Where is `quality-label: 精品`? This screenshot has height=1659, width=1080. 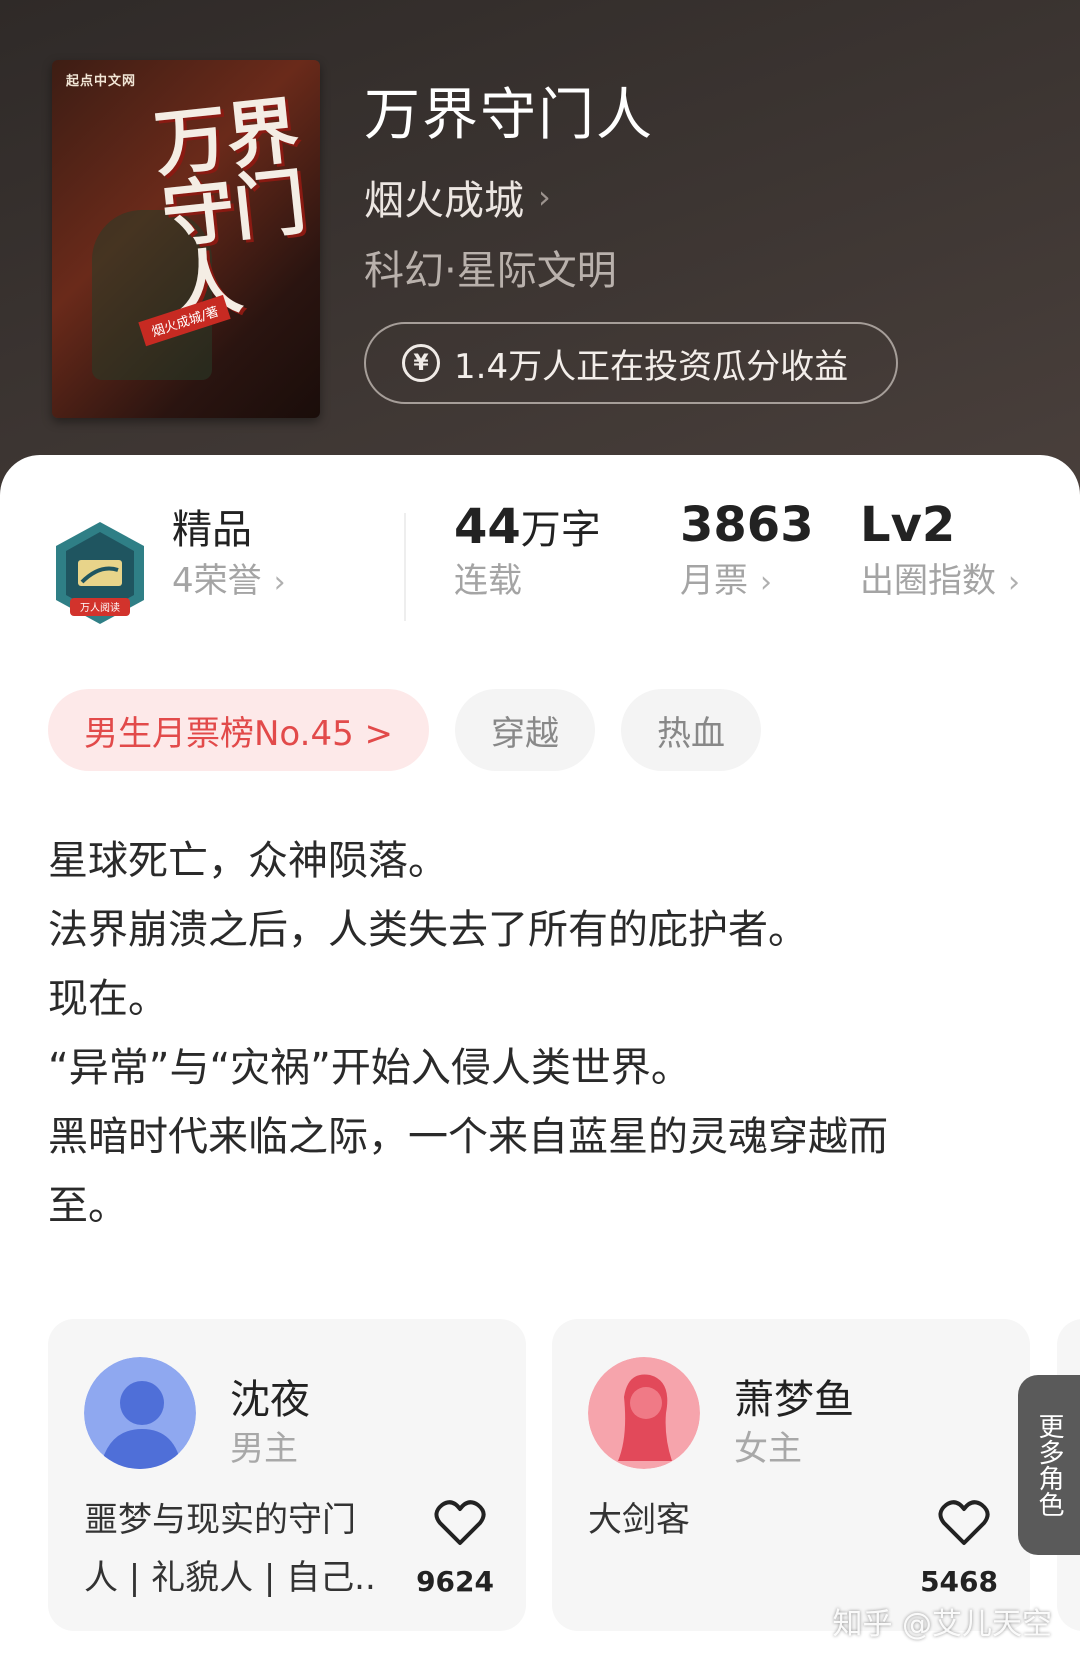 quality-label: 精品 is located at coordinates (212, 530).